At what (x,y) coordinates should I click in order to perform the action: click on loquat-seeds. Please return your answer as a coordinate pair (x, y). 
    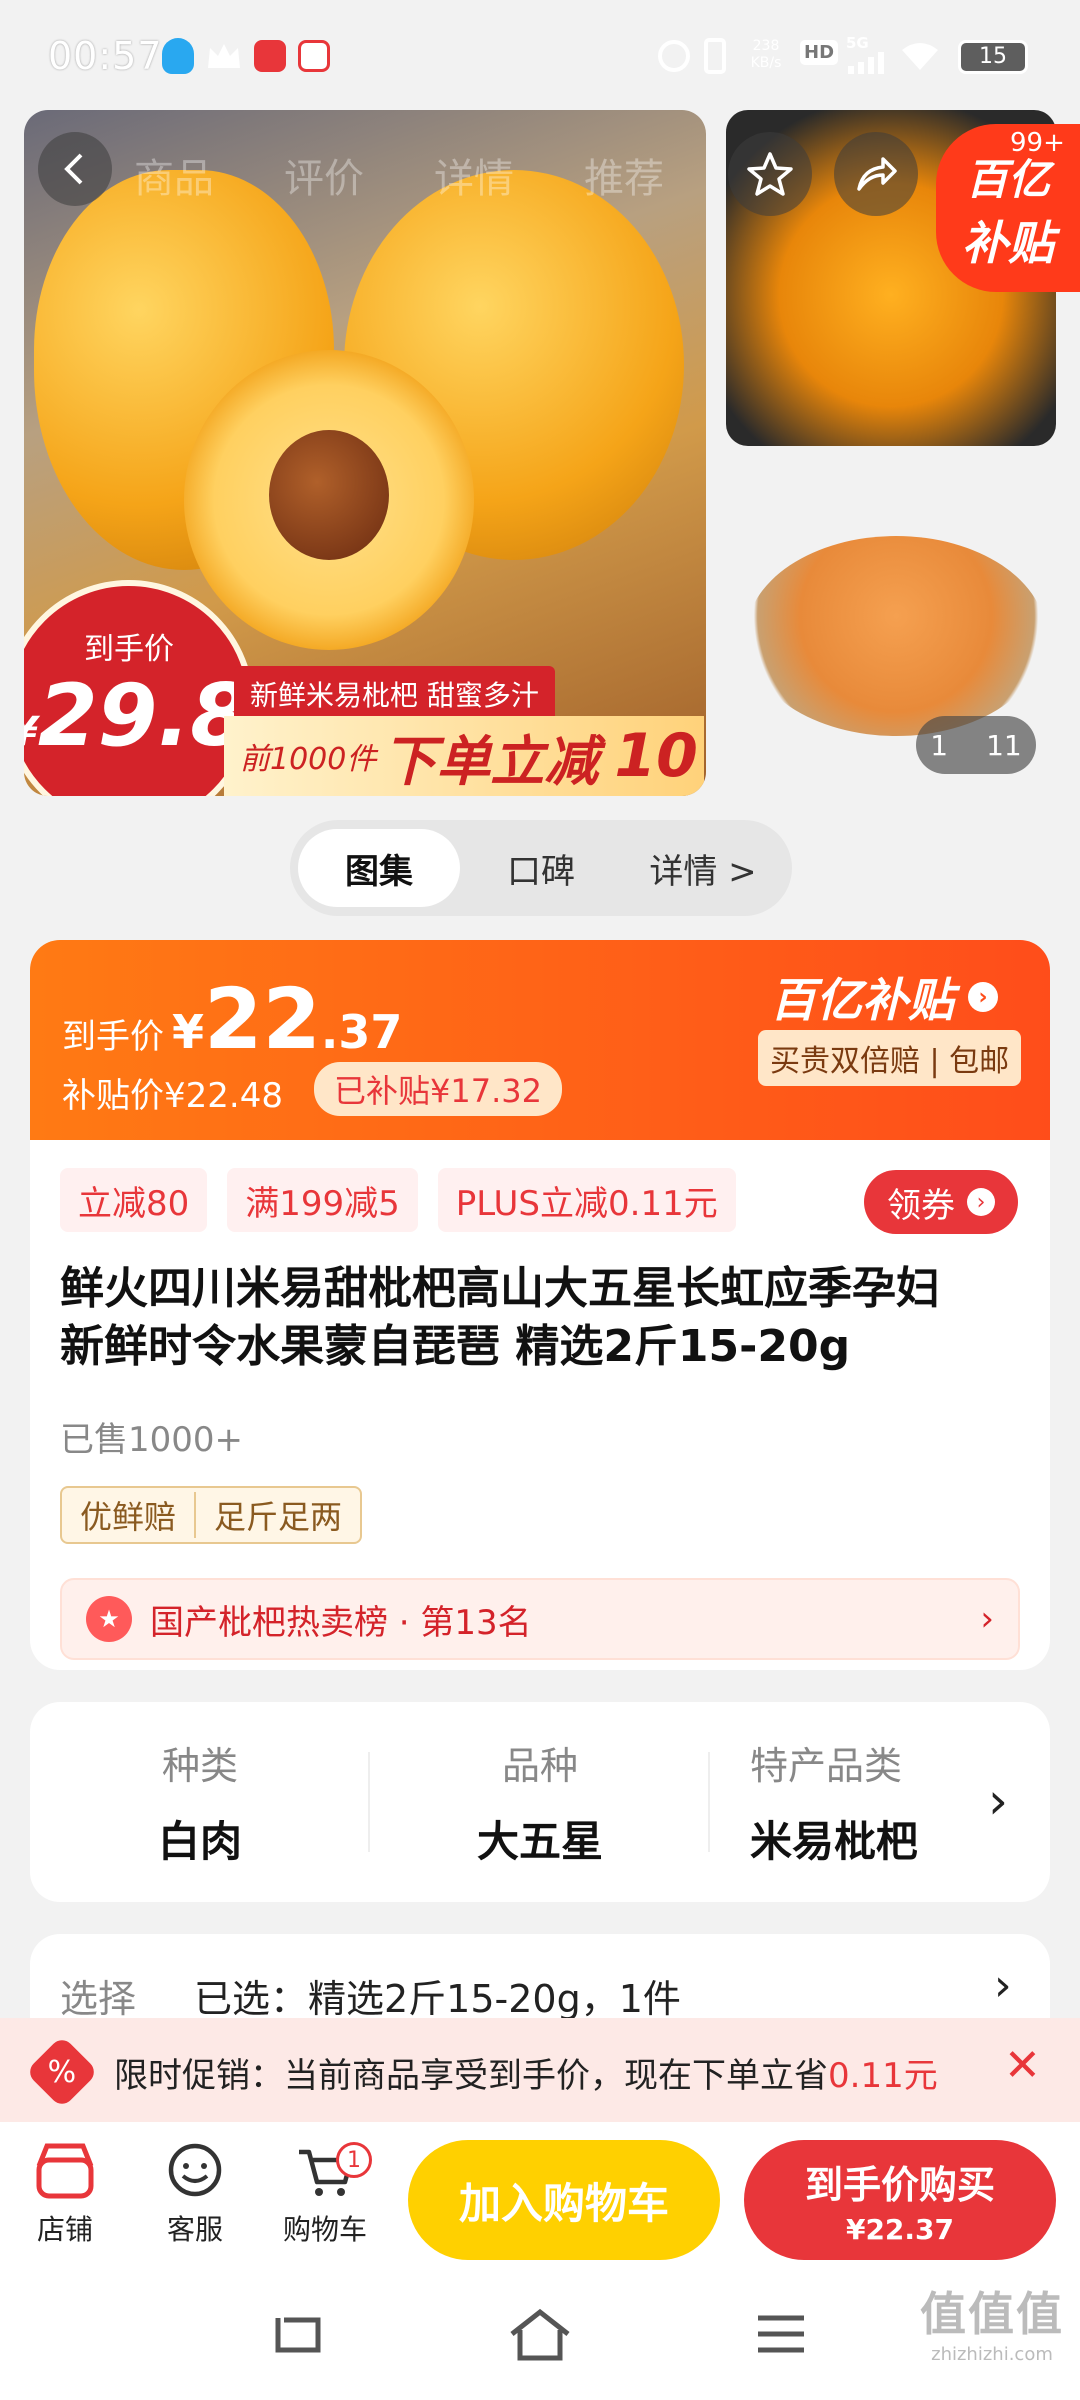
    Looking at the image, I should click on (329, 495).